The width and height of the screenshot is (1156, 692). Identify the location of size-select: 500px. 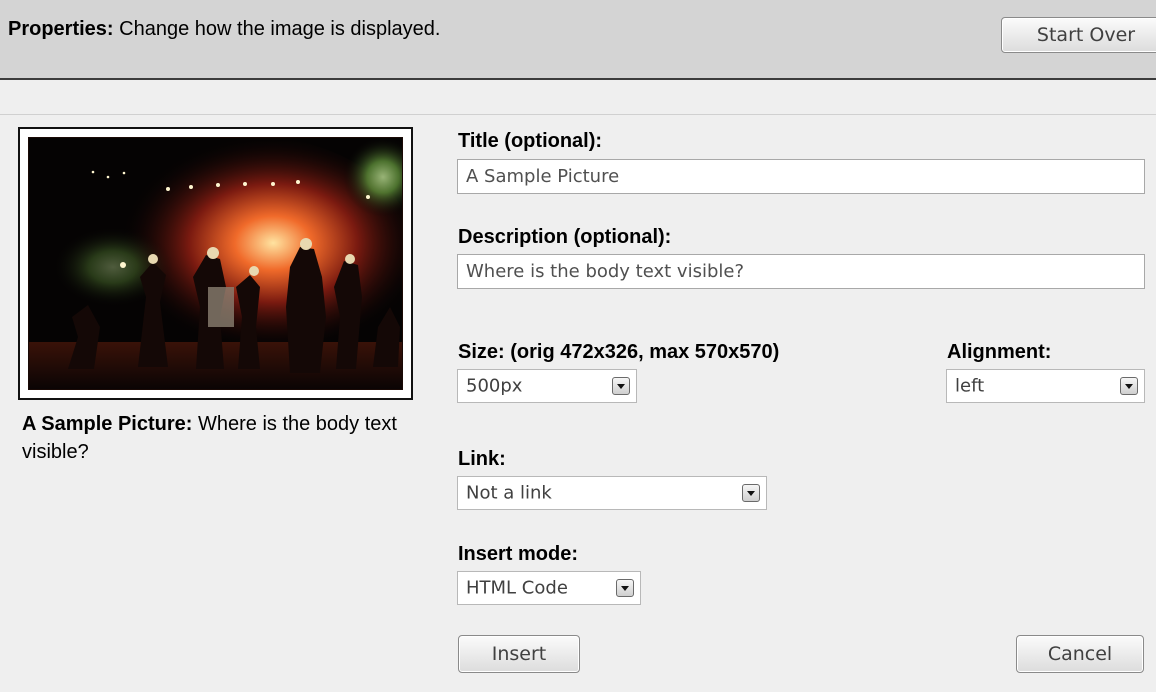
(547, 386).